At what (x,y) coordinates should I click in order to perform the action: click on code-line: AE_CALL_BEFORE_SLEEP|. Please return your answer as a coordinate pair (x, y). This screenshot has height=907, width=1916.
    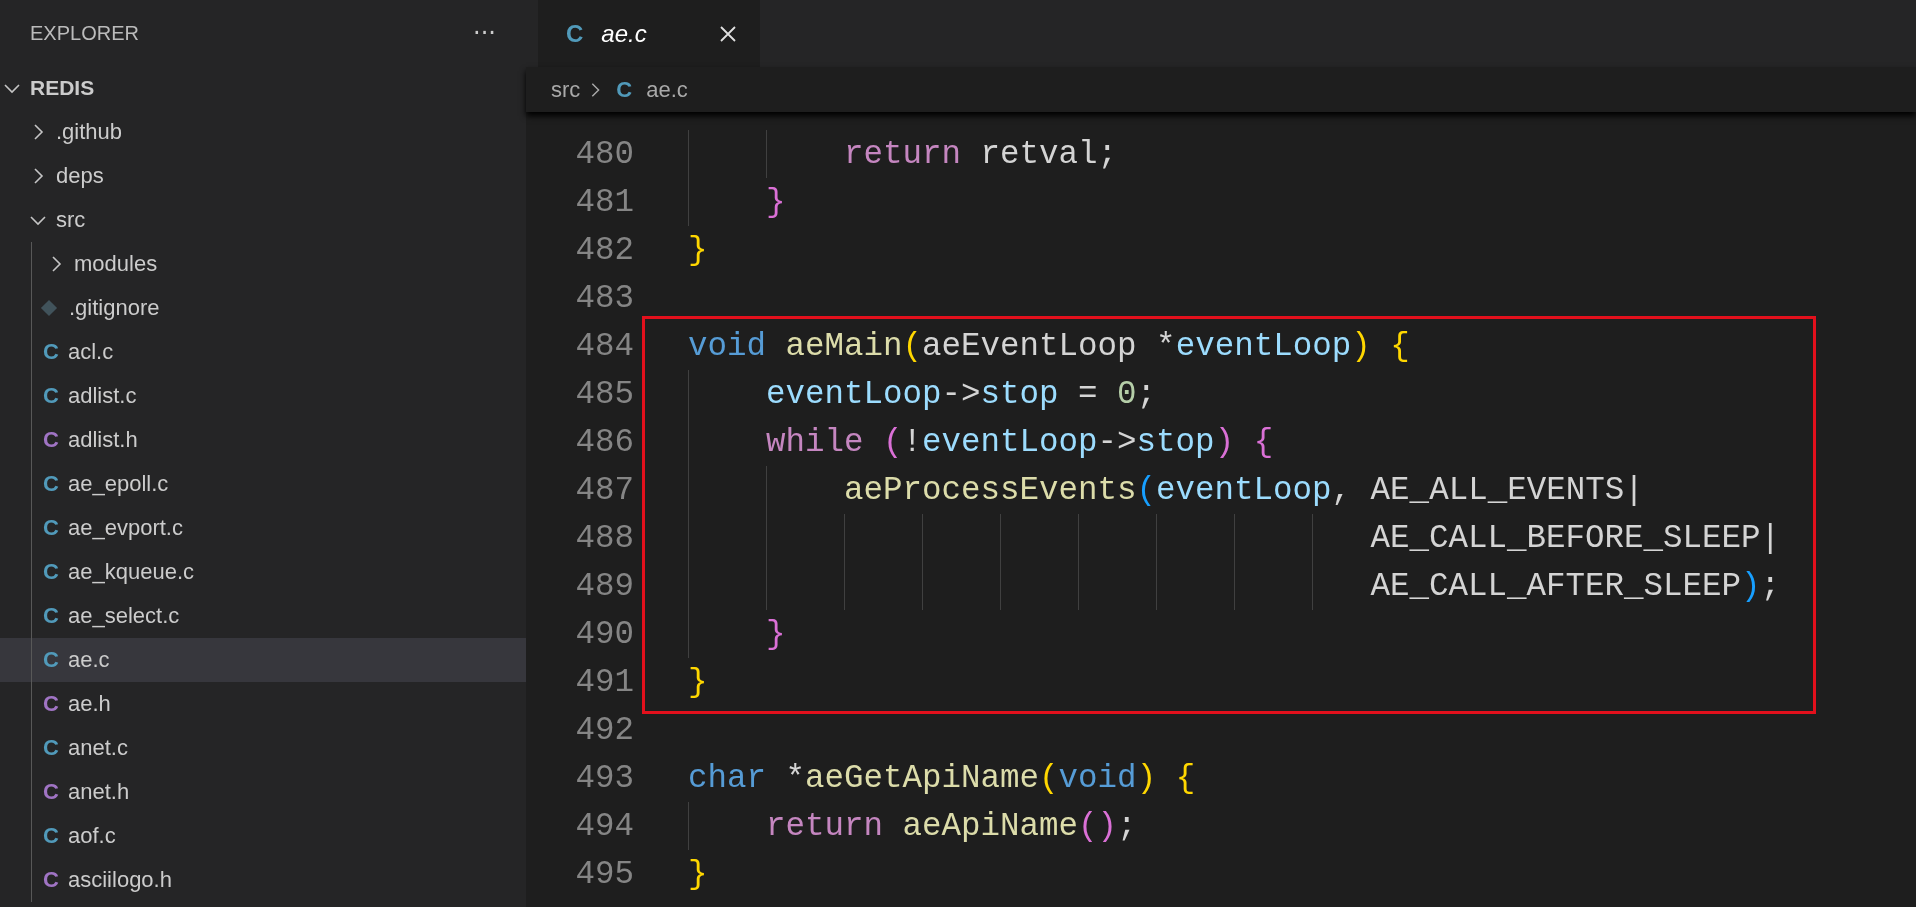
    Looking at the image, I should click on (1207, 538).